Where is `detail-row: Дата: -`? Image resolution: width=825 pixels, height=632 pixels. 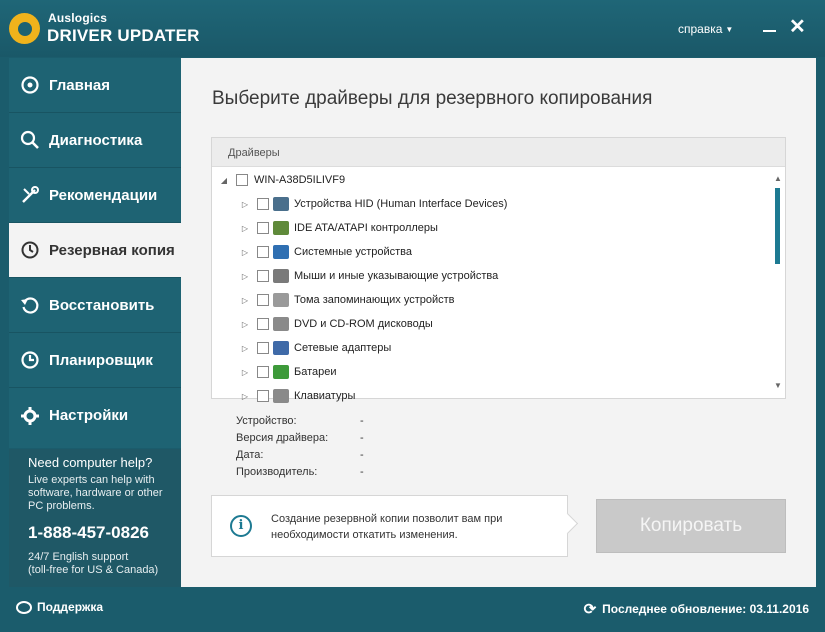 detail-row: Дата: - is located at coordinates (300, 455).